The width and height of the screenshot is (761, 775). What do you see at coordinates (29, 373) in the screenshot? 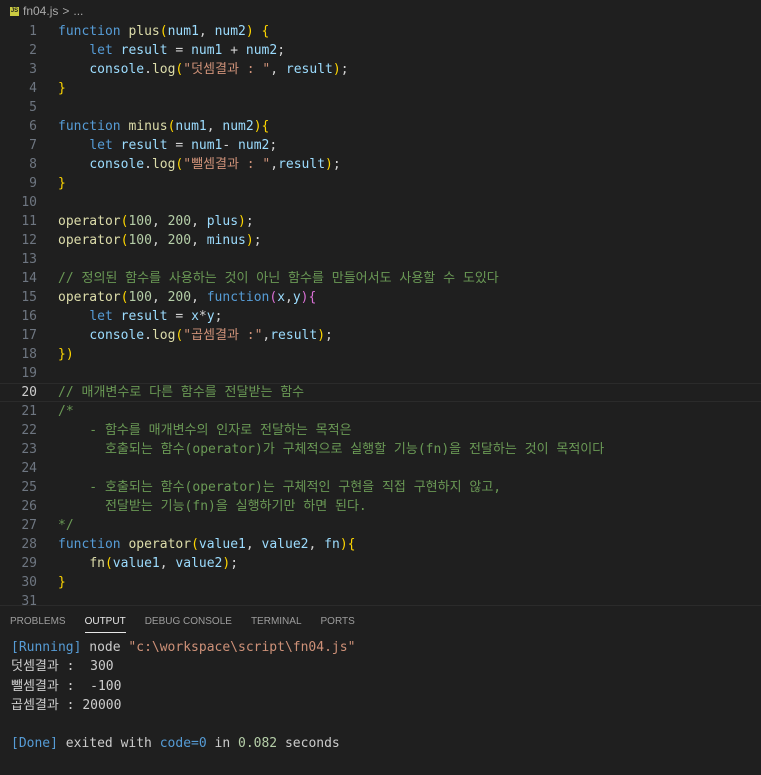
I see `line-number: 19` at bounding box center [29, 373].